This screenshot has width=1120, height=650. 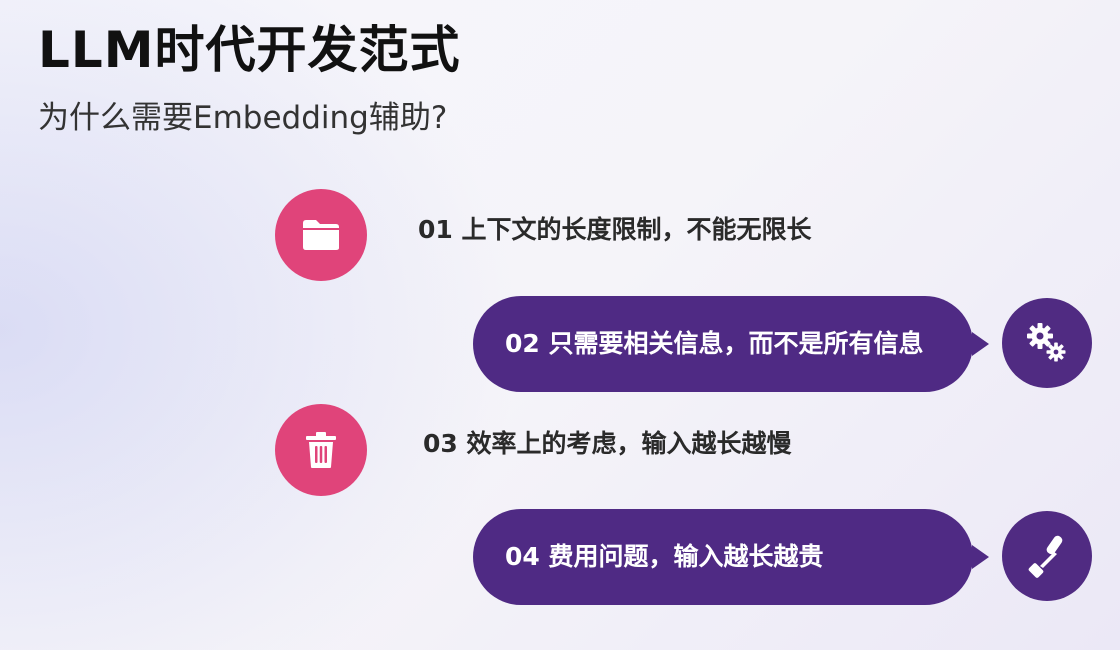 I want to click on trash-icon, so click(x=321, y=450).